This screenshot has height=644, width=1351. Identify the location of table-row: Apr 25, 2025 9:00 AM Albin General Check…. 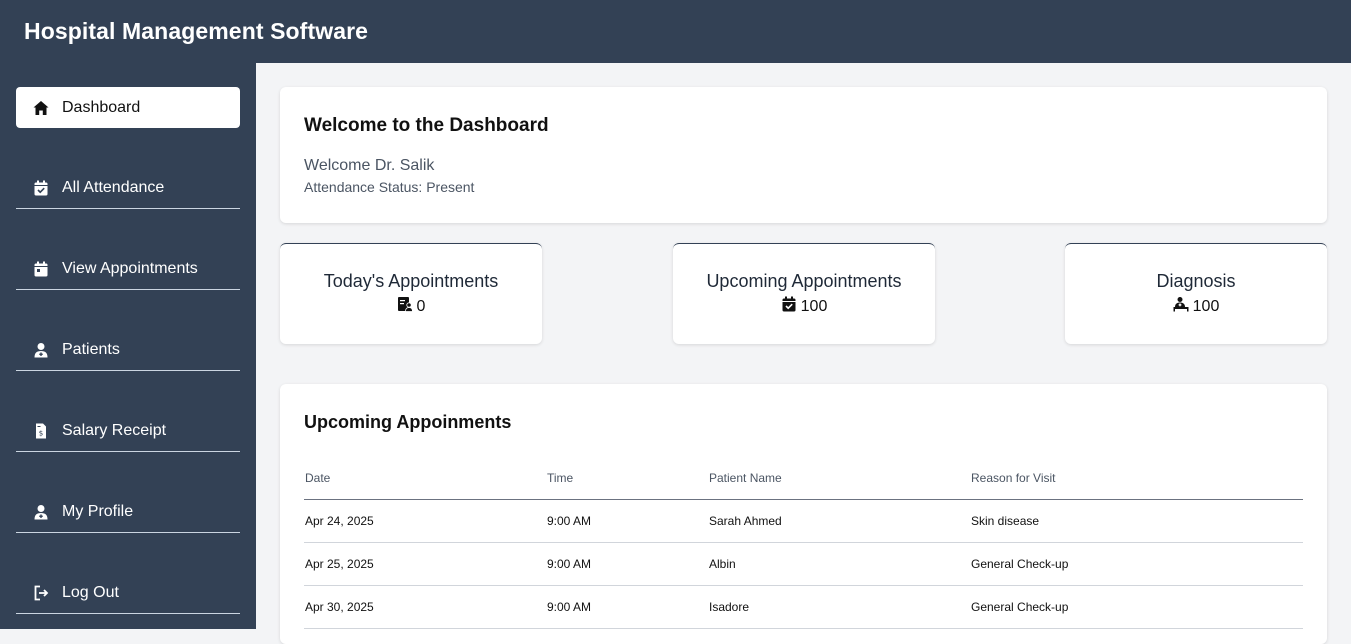
(803, 564).